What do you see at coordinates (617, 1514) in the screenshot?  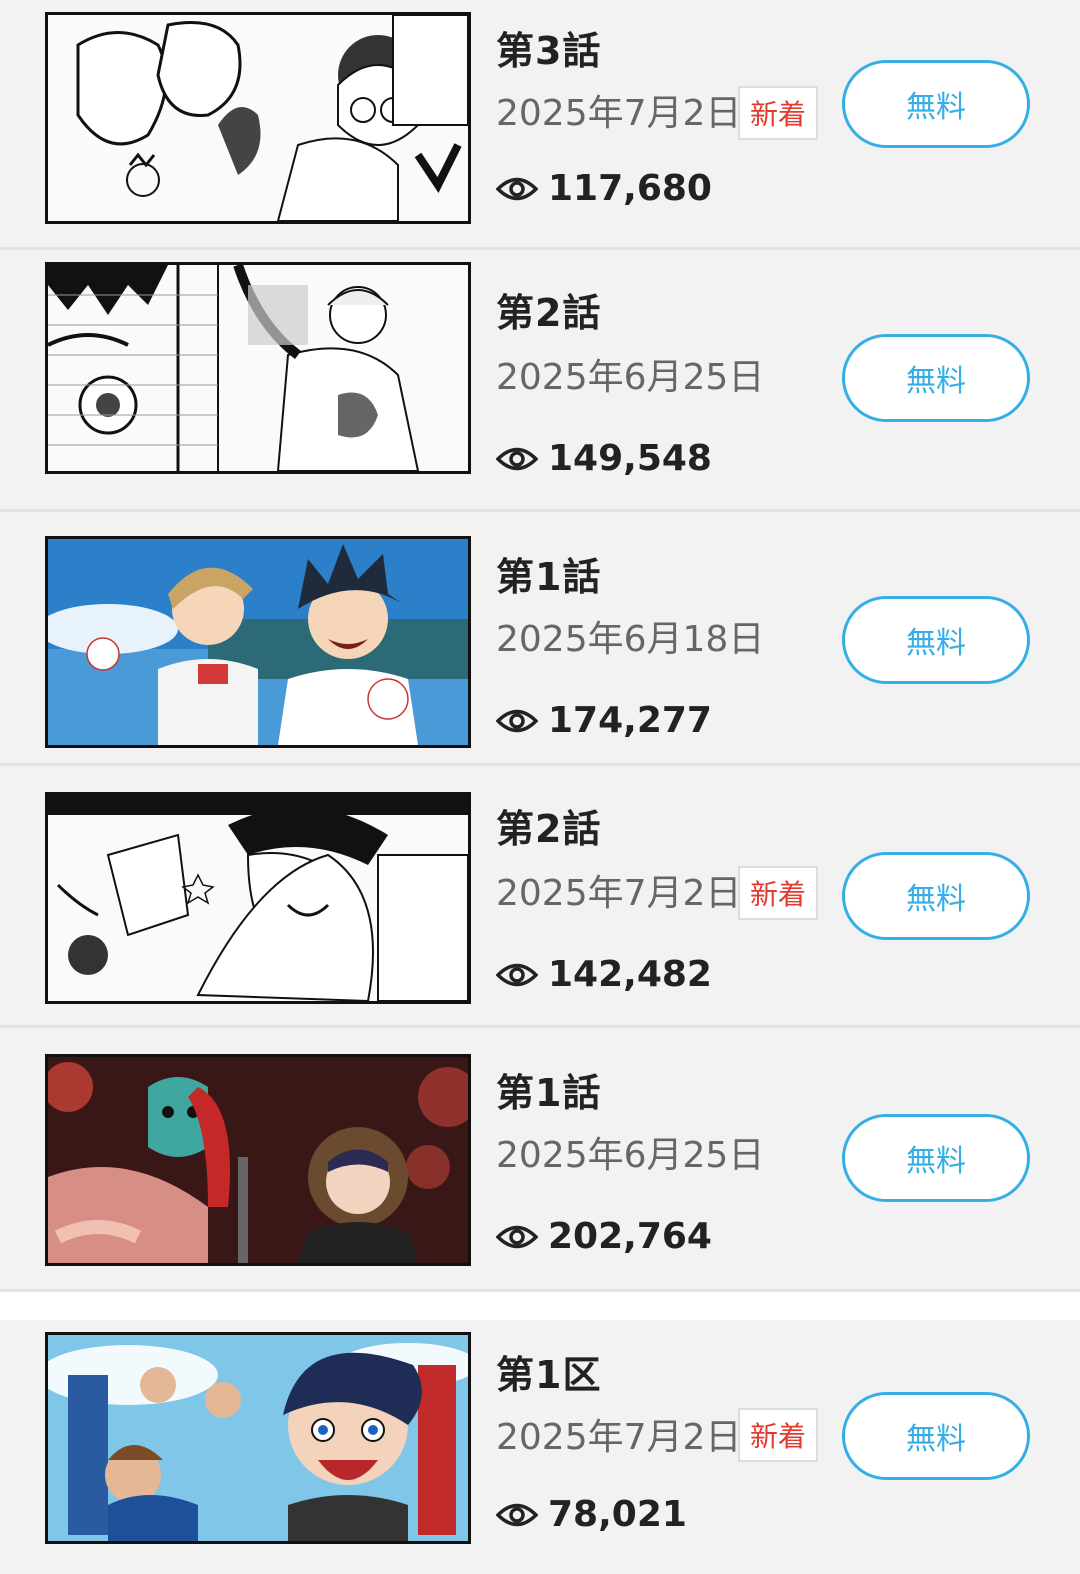 I see `view-count-value: 78,021` at bounding box center [617, 1514].